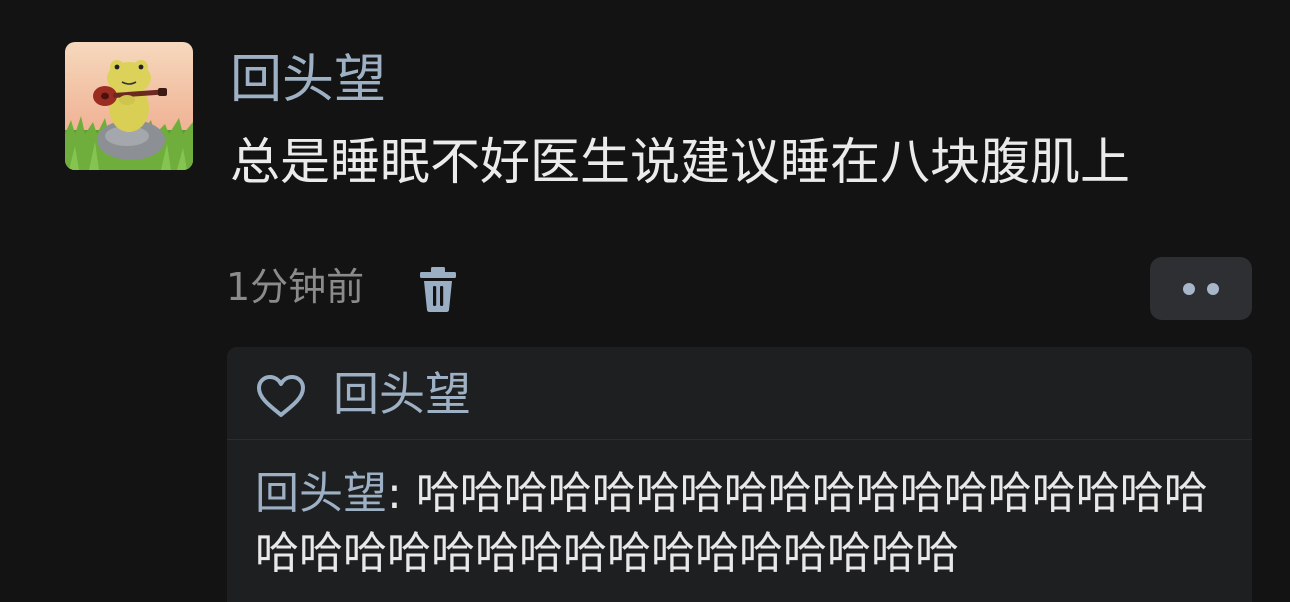 This screenshot has width=1290, height=602. Describe the element at coordinates (1189, 289) in the screenshot. I see `more-dots-icon` at that location.